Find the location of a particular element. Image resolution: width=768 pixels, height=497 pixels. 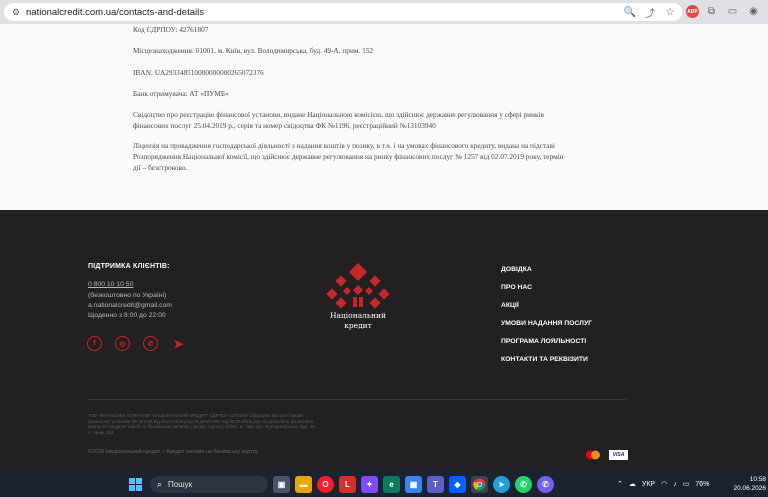

site-info-icon: ⚙ is located at coordinates (16, 12).